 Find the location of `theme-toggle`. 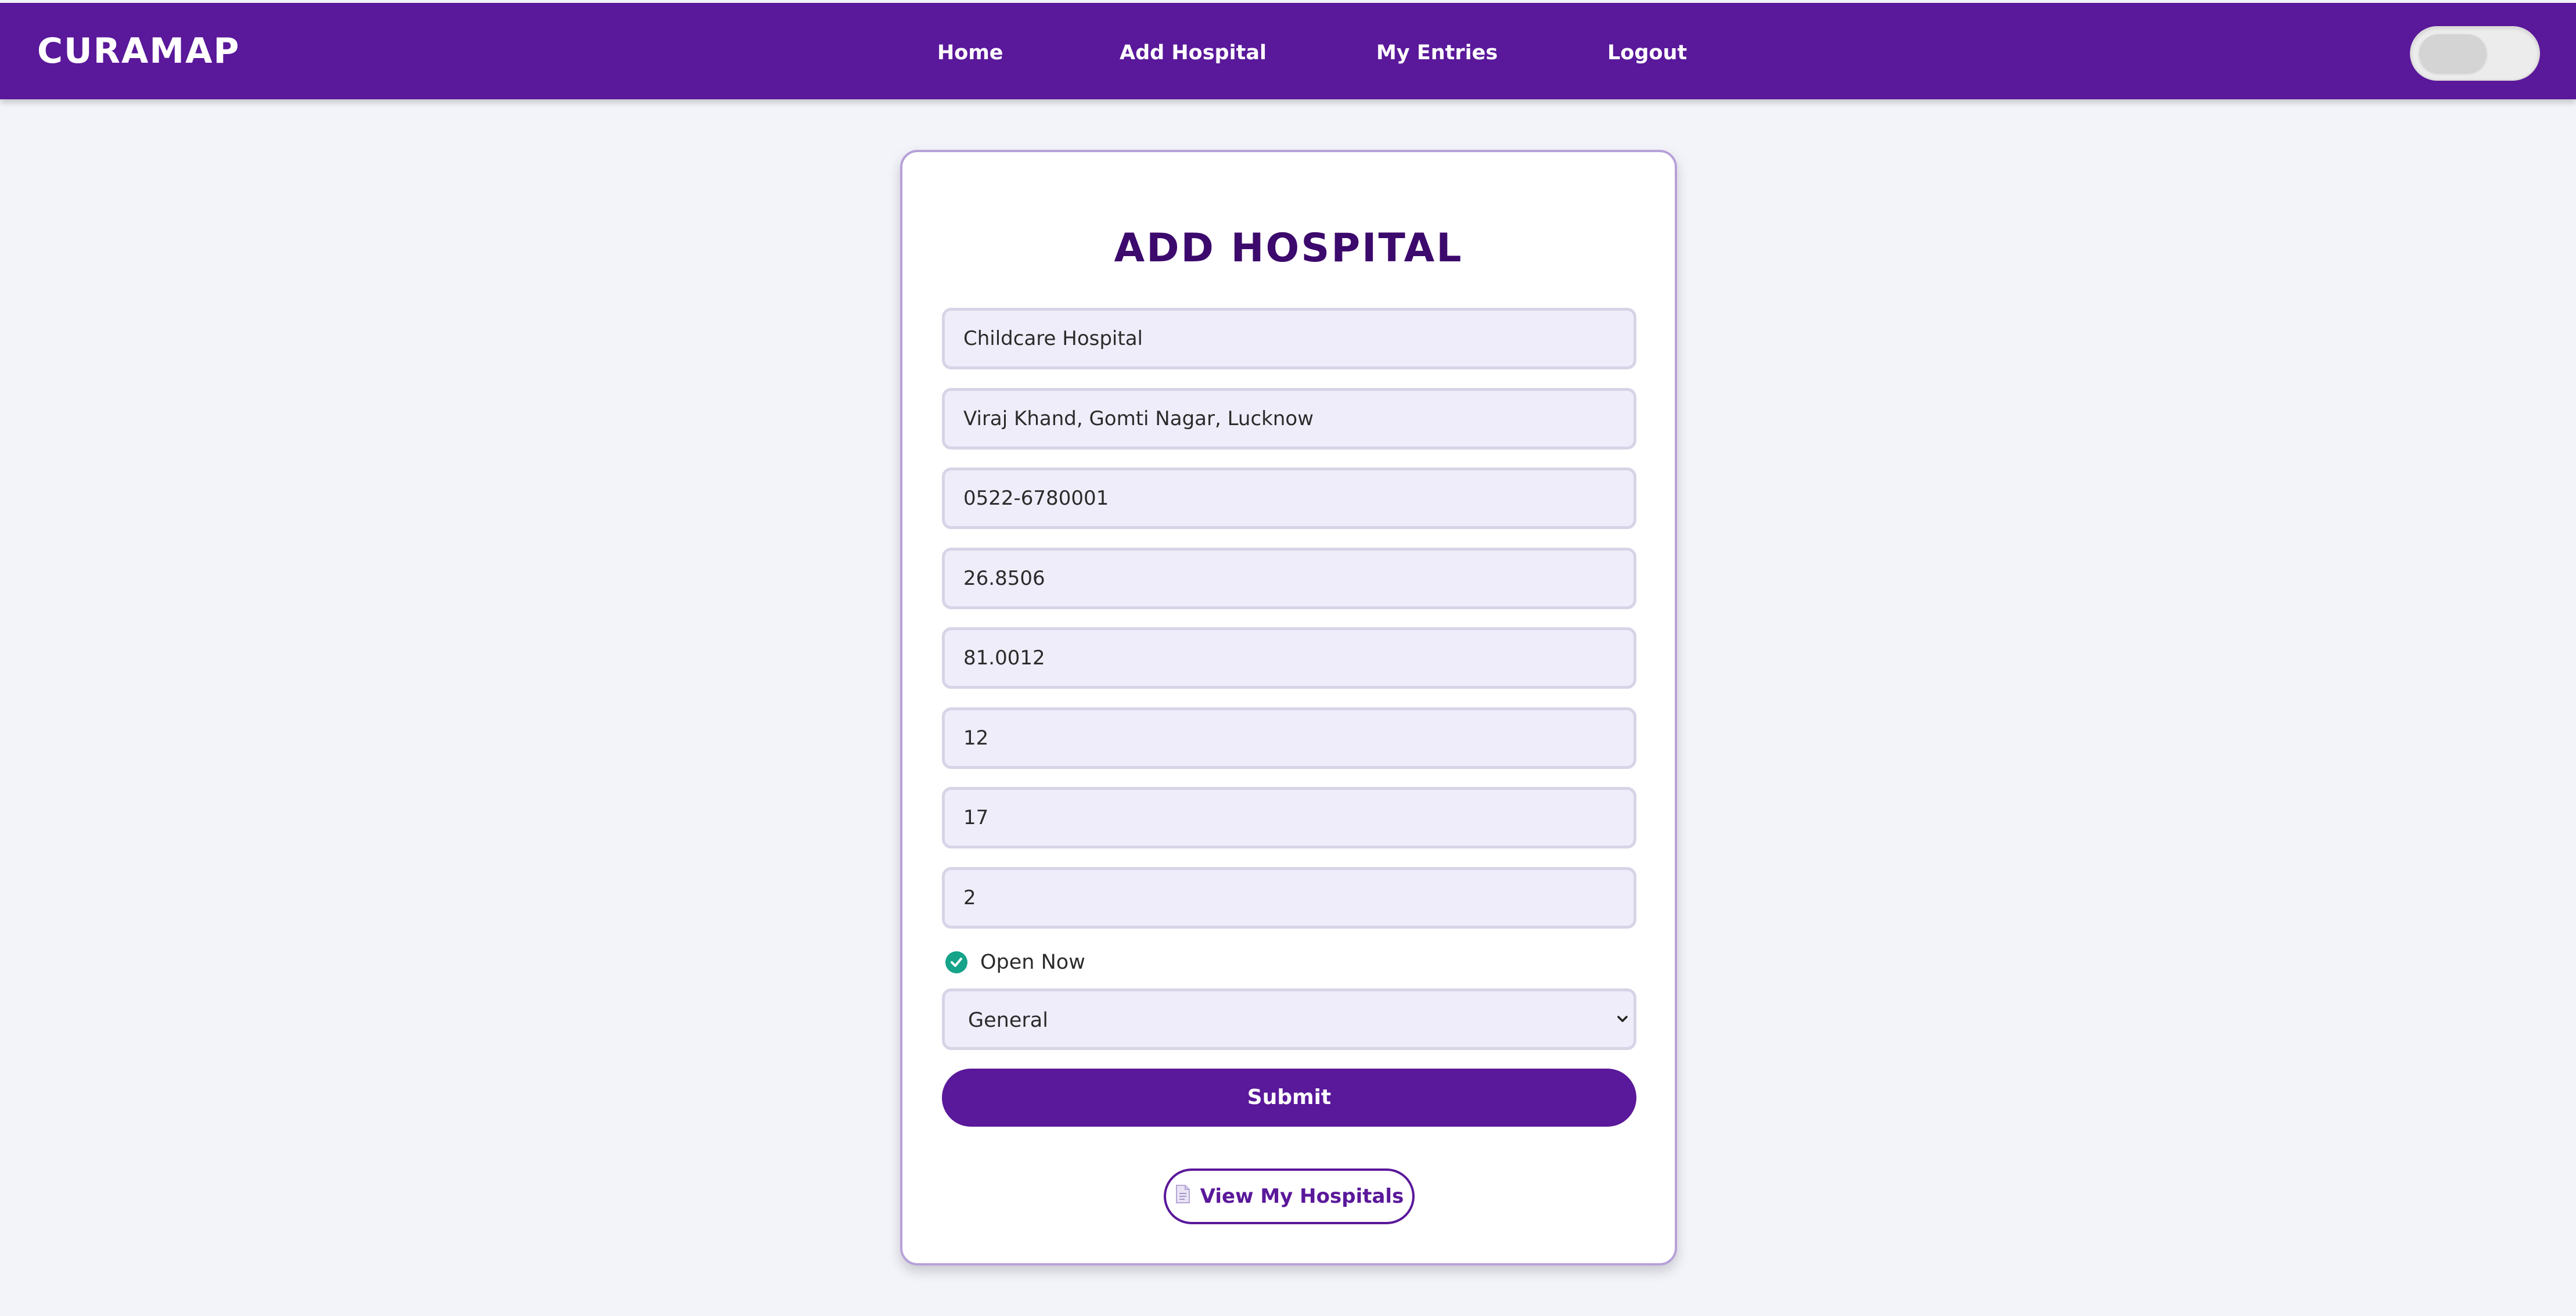

theme-toggle is located at coordinates (2475, 53).